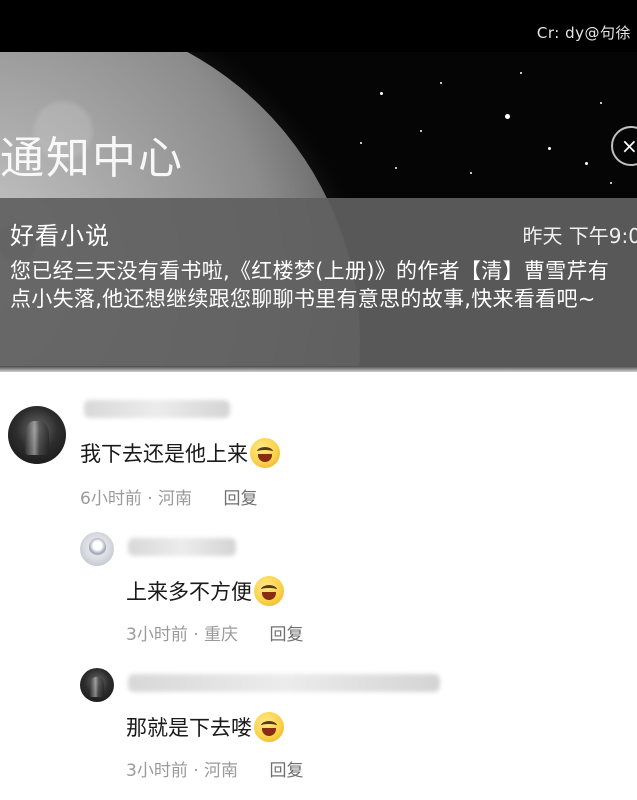  What do you see at coordinates (579, 236) in the screenshot?
I see `notification-time: 昨天 下午9:0` at bounding box center [579, 236].